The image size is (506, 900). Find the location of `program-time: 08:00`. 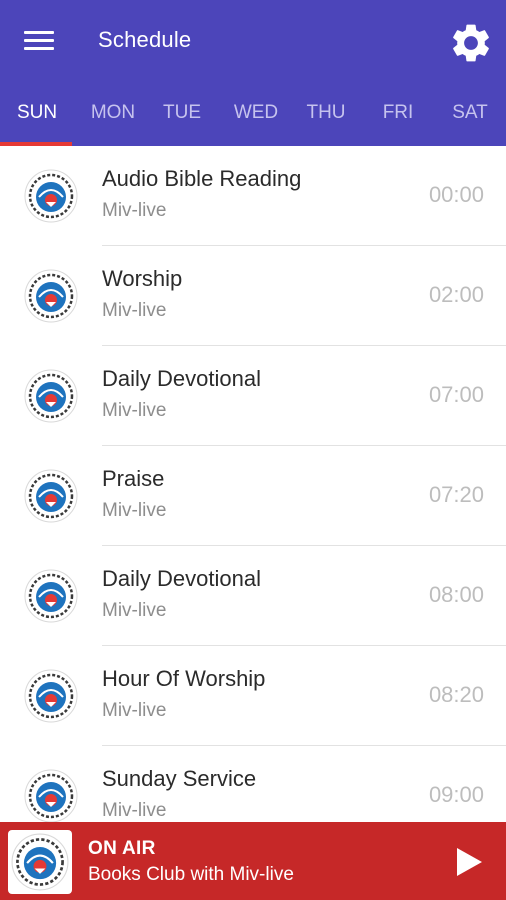

program-time: 08:00 is located at coordinates (456, 594).